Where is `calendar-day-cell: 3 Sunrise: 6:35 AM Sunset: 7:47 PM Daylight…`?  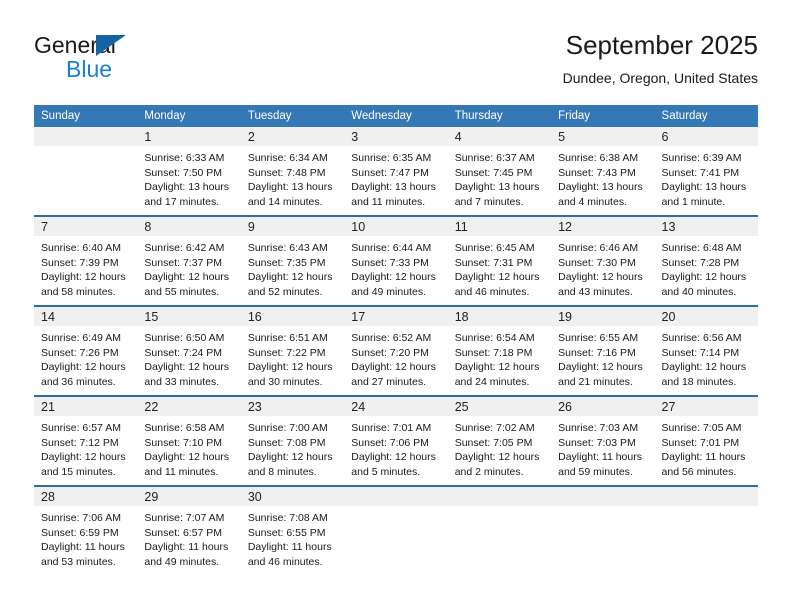 calendar-day-cell: 3 Sunrise: 6:35 AM Sunset: 7:47 PM Daylight… is located at coordinates (396, 171).